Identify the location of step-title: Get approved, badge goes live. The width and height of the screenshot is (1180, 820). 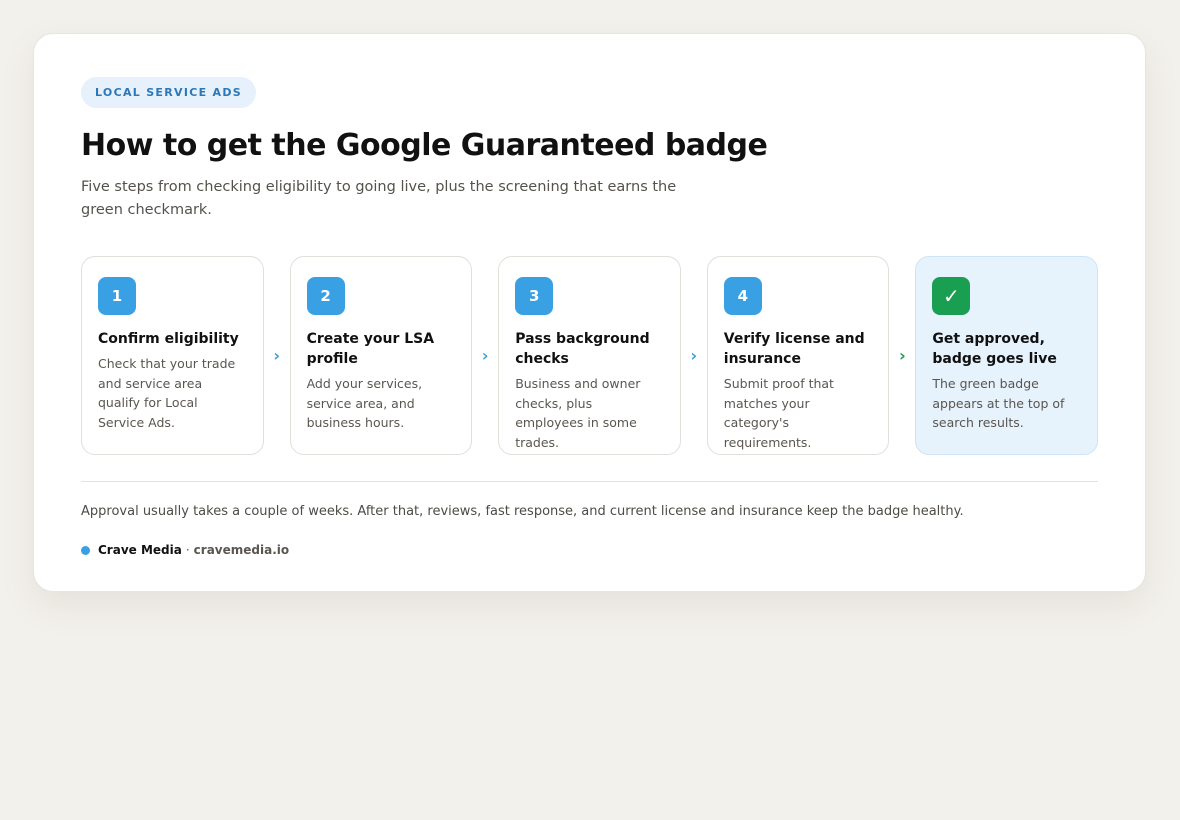
(994, 349).